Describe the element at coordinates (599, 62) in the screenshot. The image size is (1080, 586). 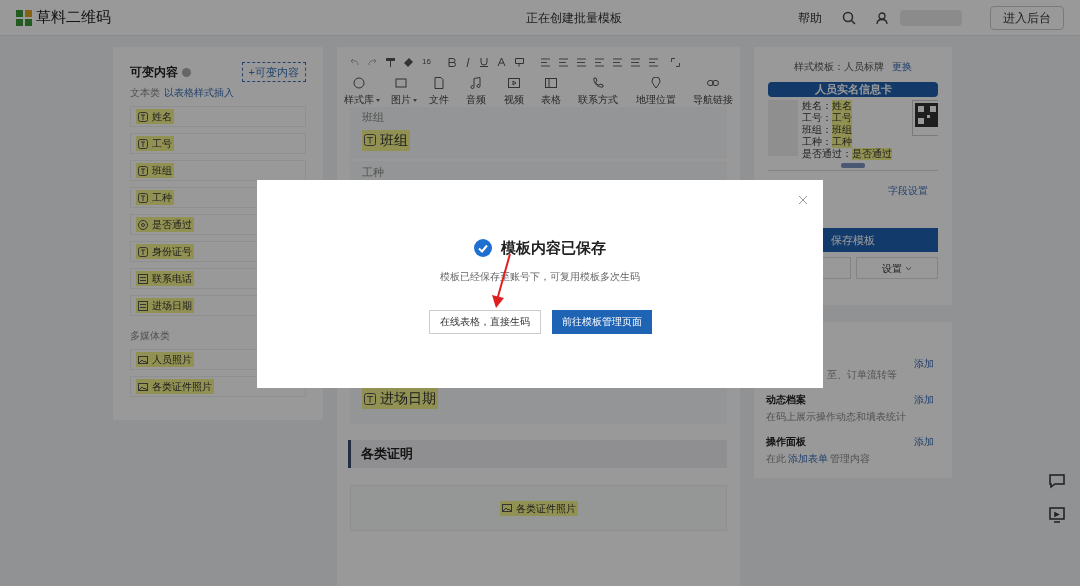
I see `align-right-icon` at that location.